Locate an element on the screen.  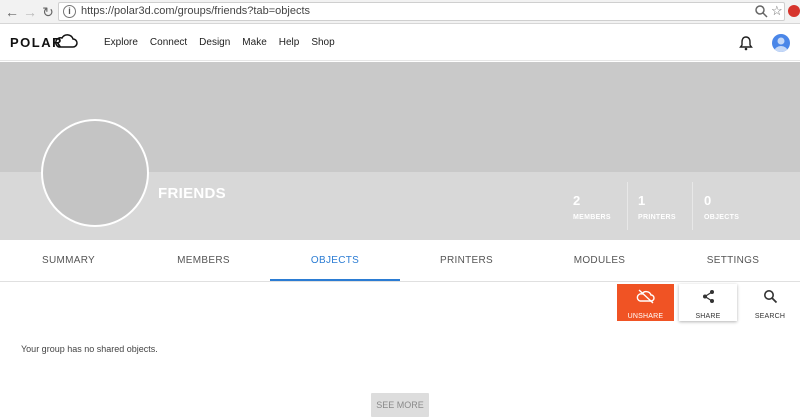
user-avatar is located at coordinates (781, 43).